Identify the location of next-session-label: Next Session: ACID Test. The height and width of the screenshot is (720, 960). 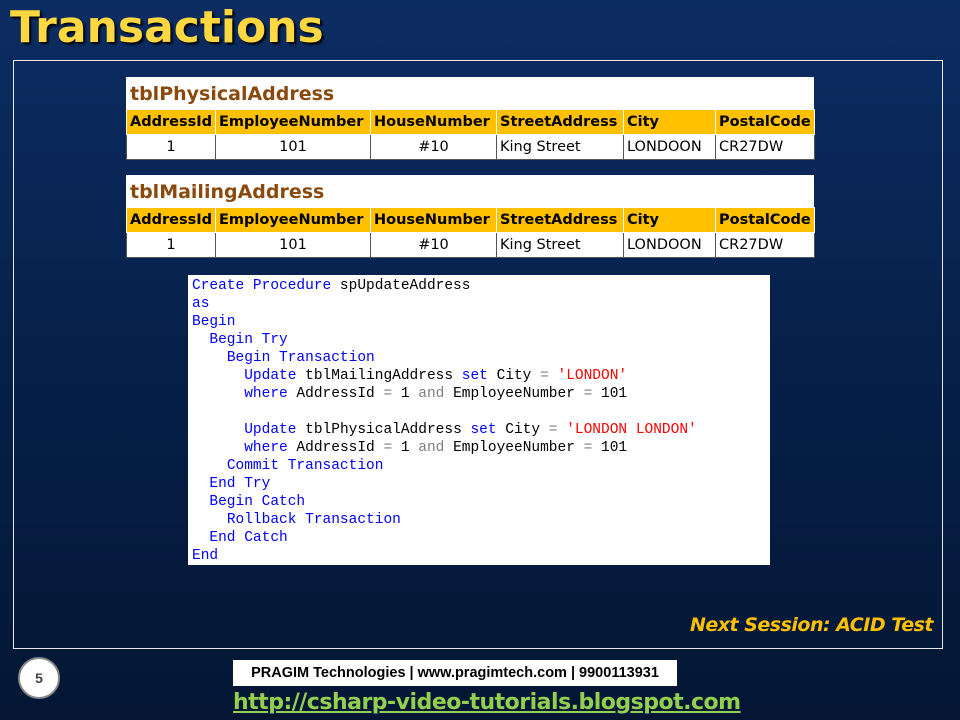
(811, 625).